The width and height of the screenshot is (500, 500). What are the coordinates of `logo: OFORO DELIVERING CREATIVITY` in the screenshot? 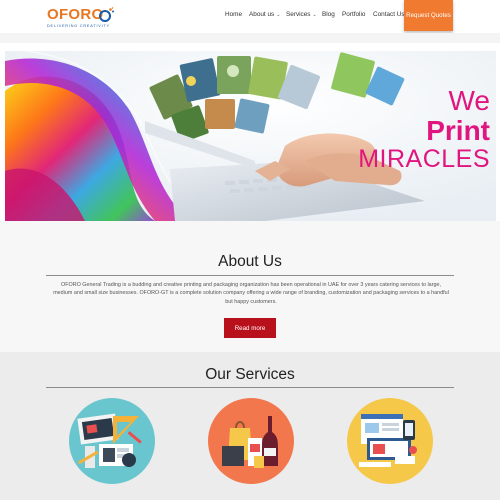 It's located at (83, 18).